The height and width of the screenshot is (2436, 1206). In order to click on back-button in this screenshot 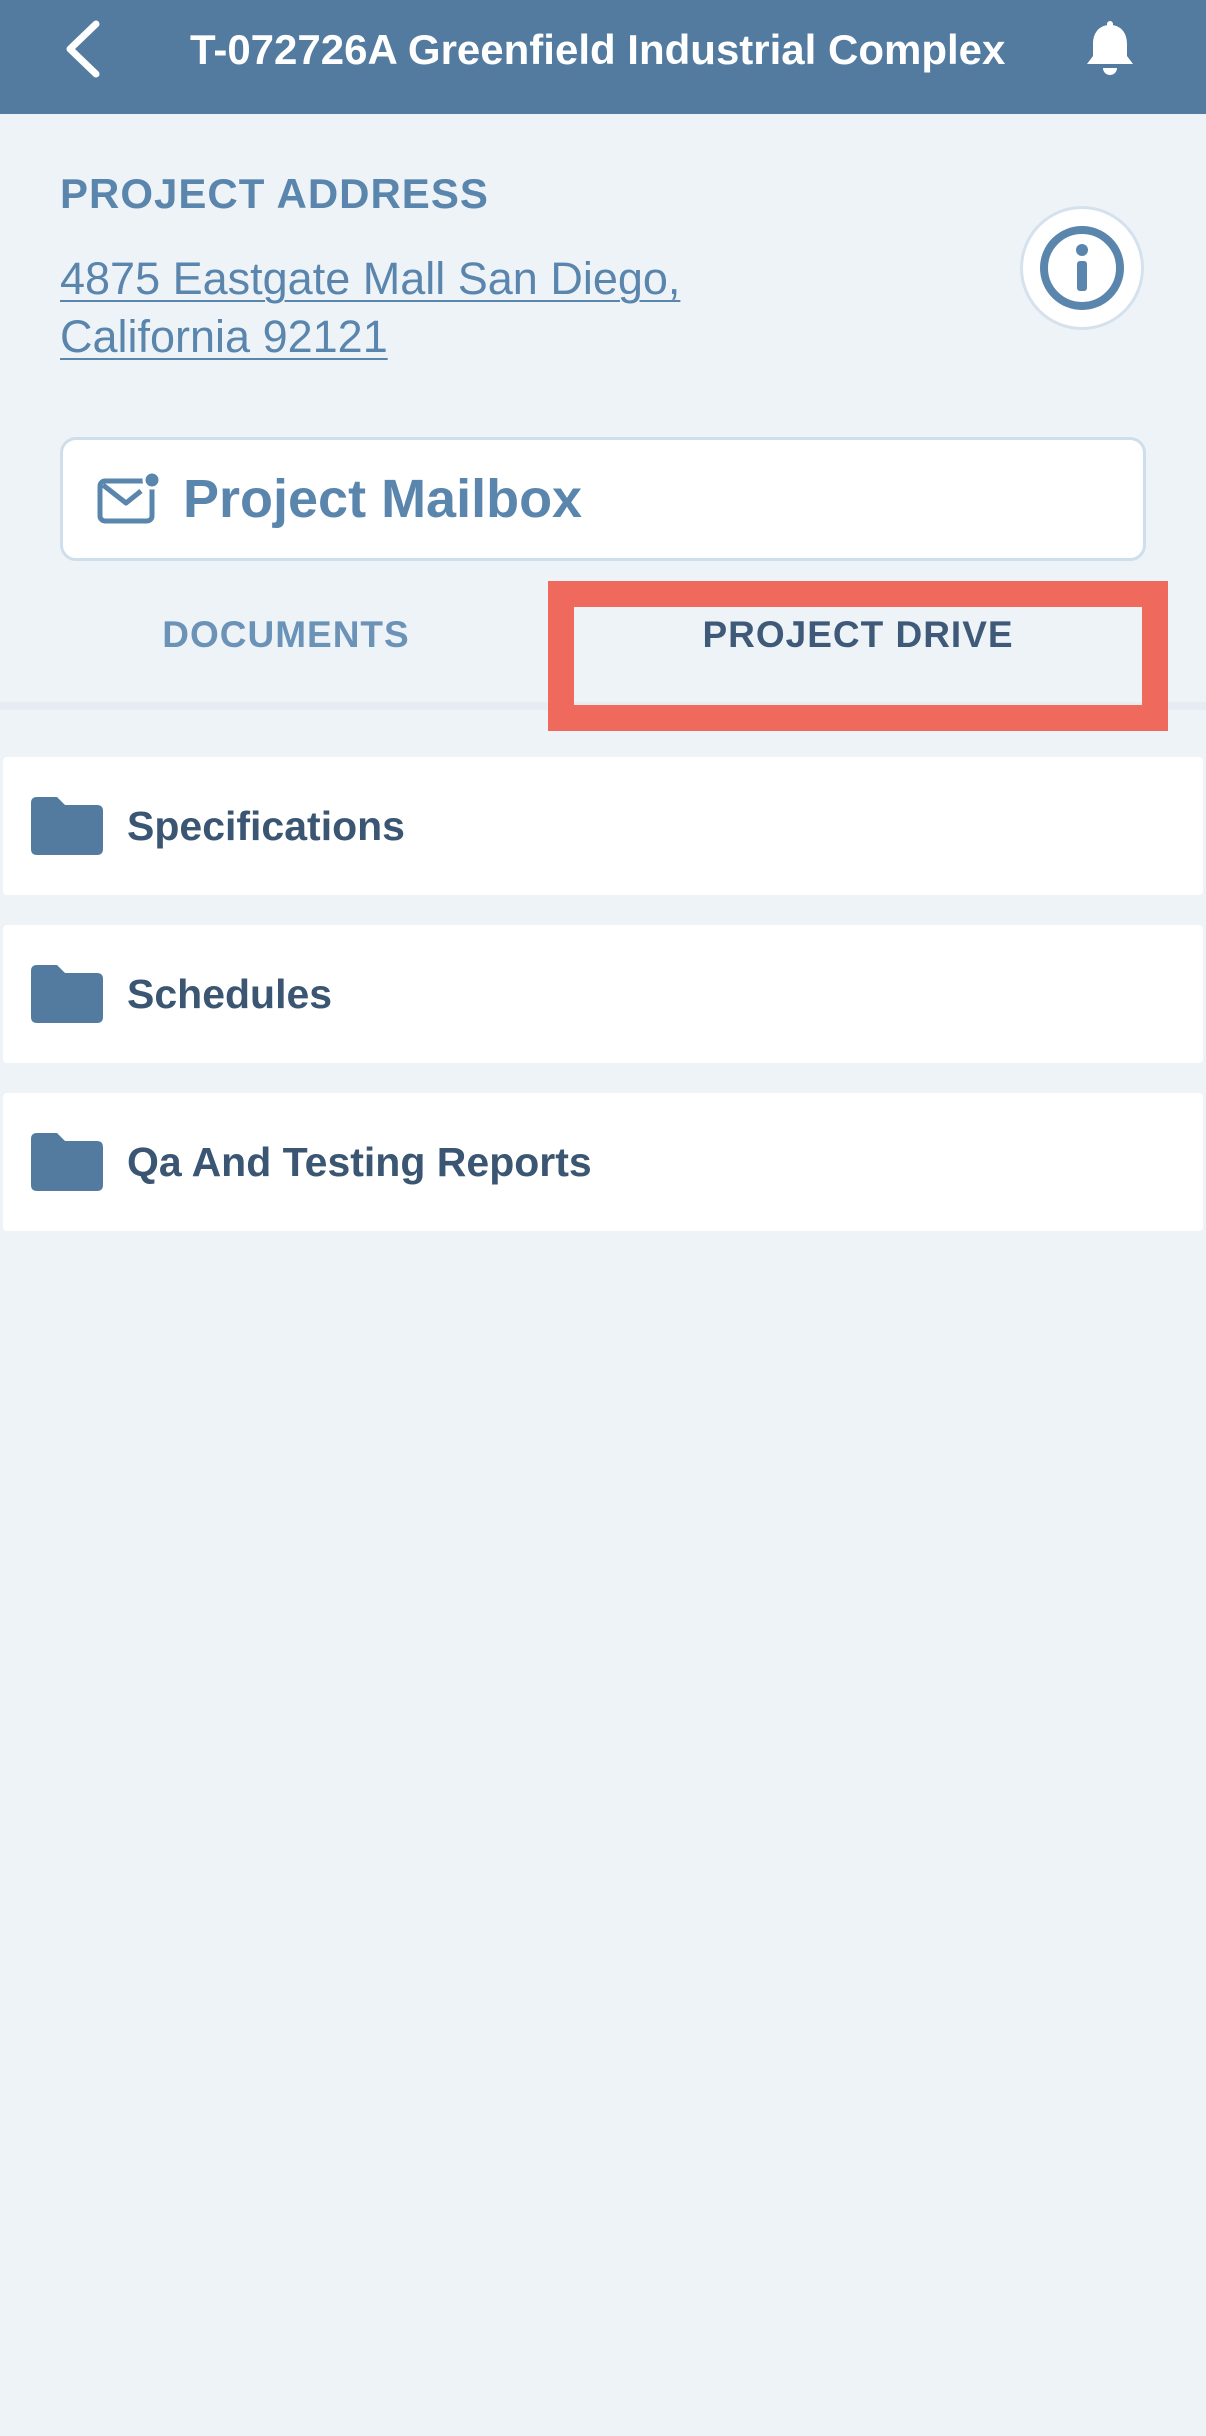, I will do `click(82, 49)`.